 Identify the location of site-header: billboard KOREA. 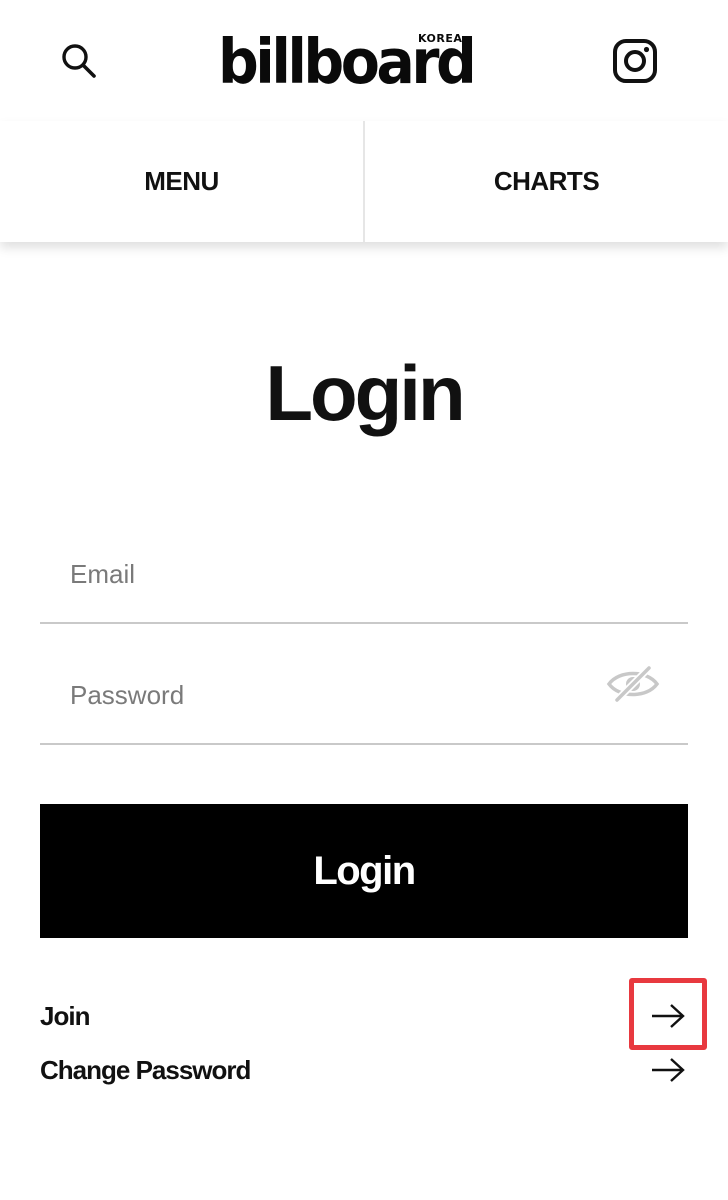
(364, 61).